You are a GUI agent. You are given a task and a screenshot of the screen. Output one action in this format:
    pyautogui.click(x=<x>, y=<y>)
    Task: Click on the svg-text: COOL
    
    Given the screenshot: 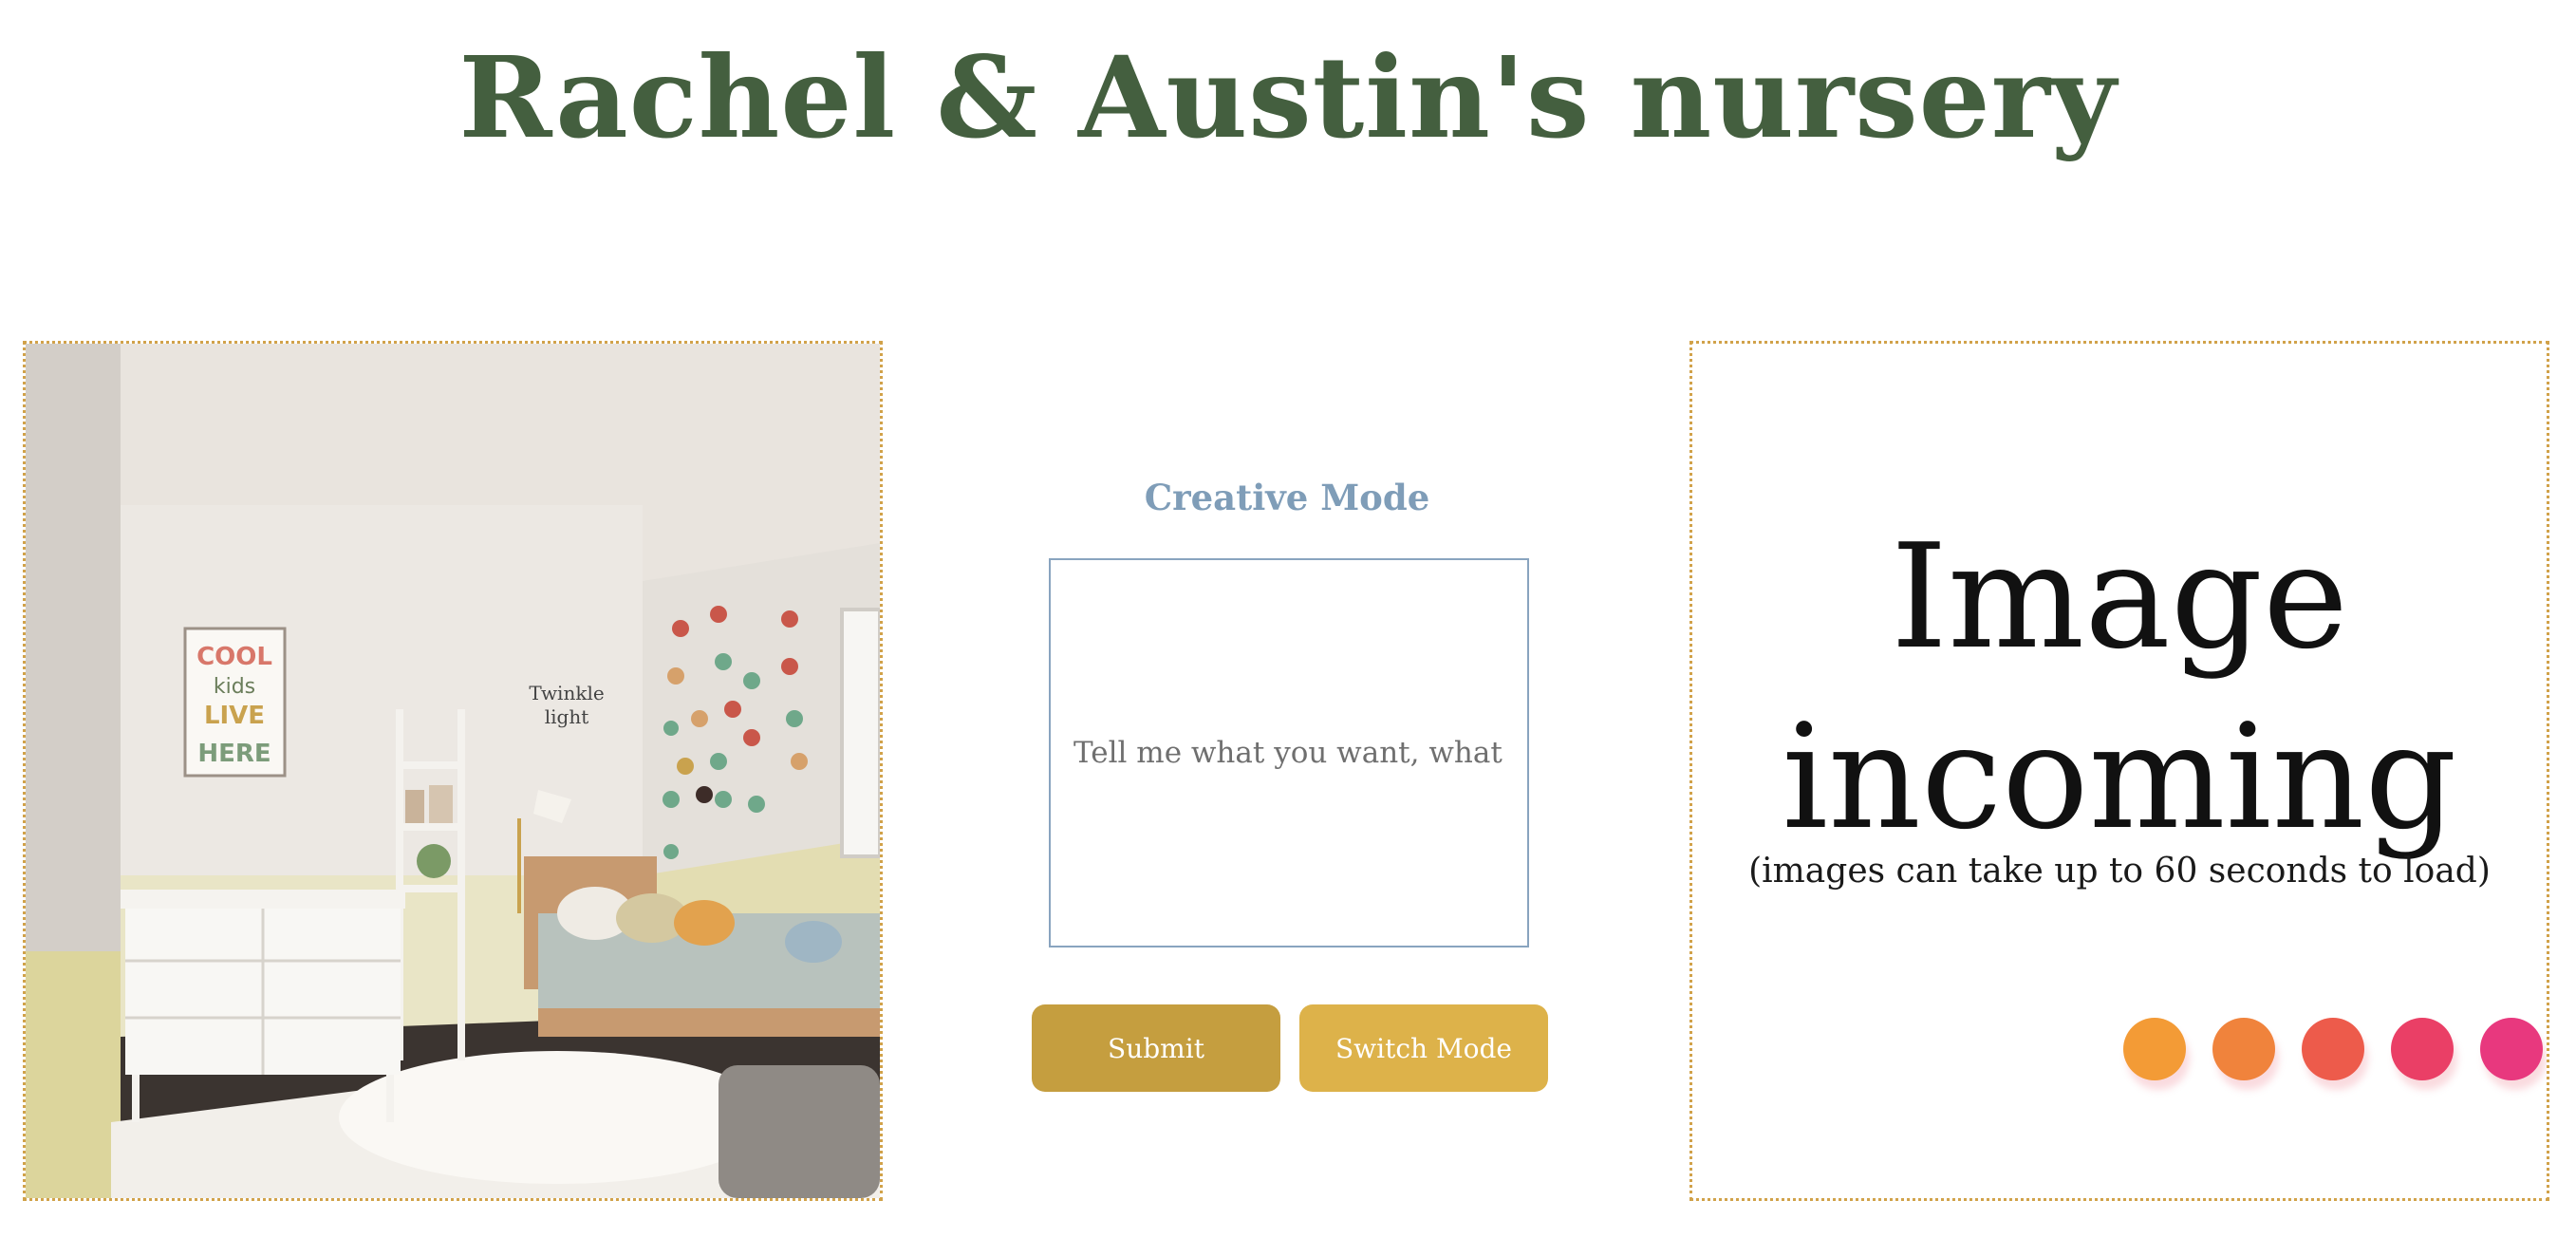 What is the action you would take?
    pyautogui.click(x=234, y=657)
    